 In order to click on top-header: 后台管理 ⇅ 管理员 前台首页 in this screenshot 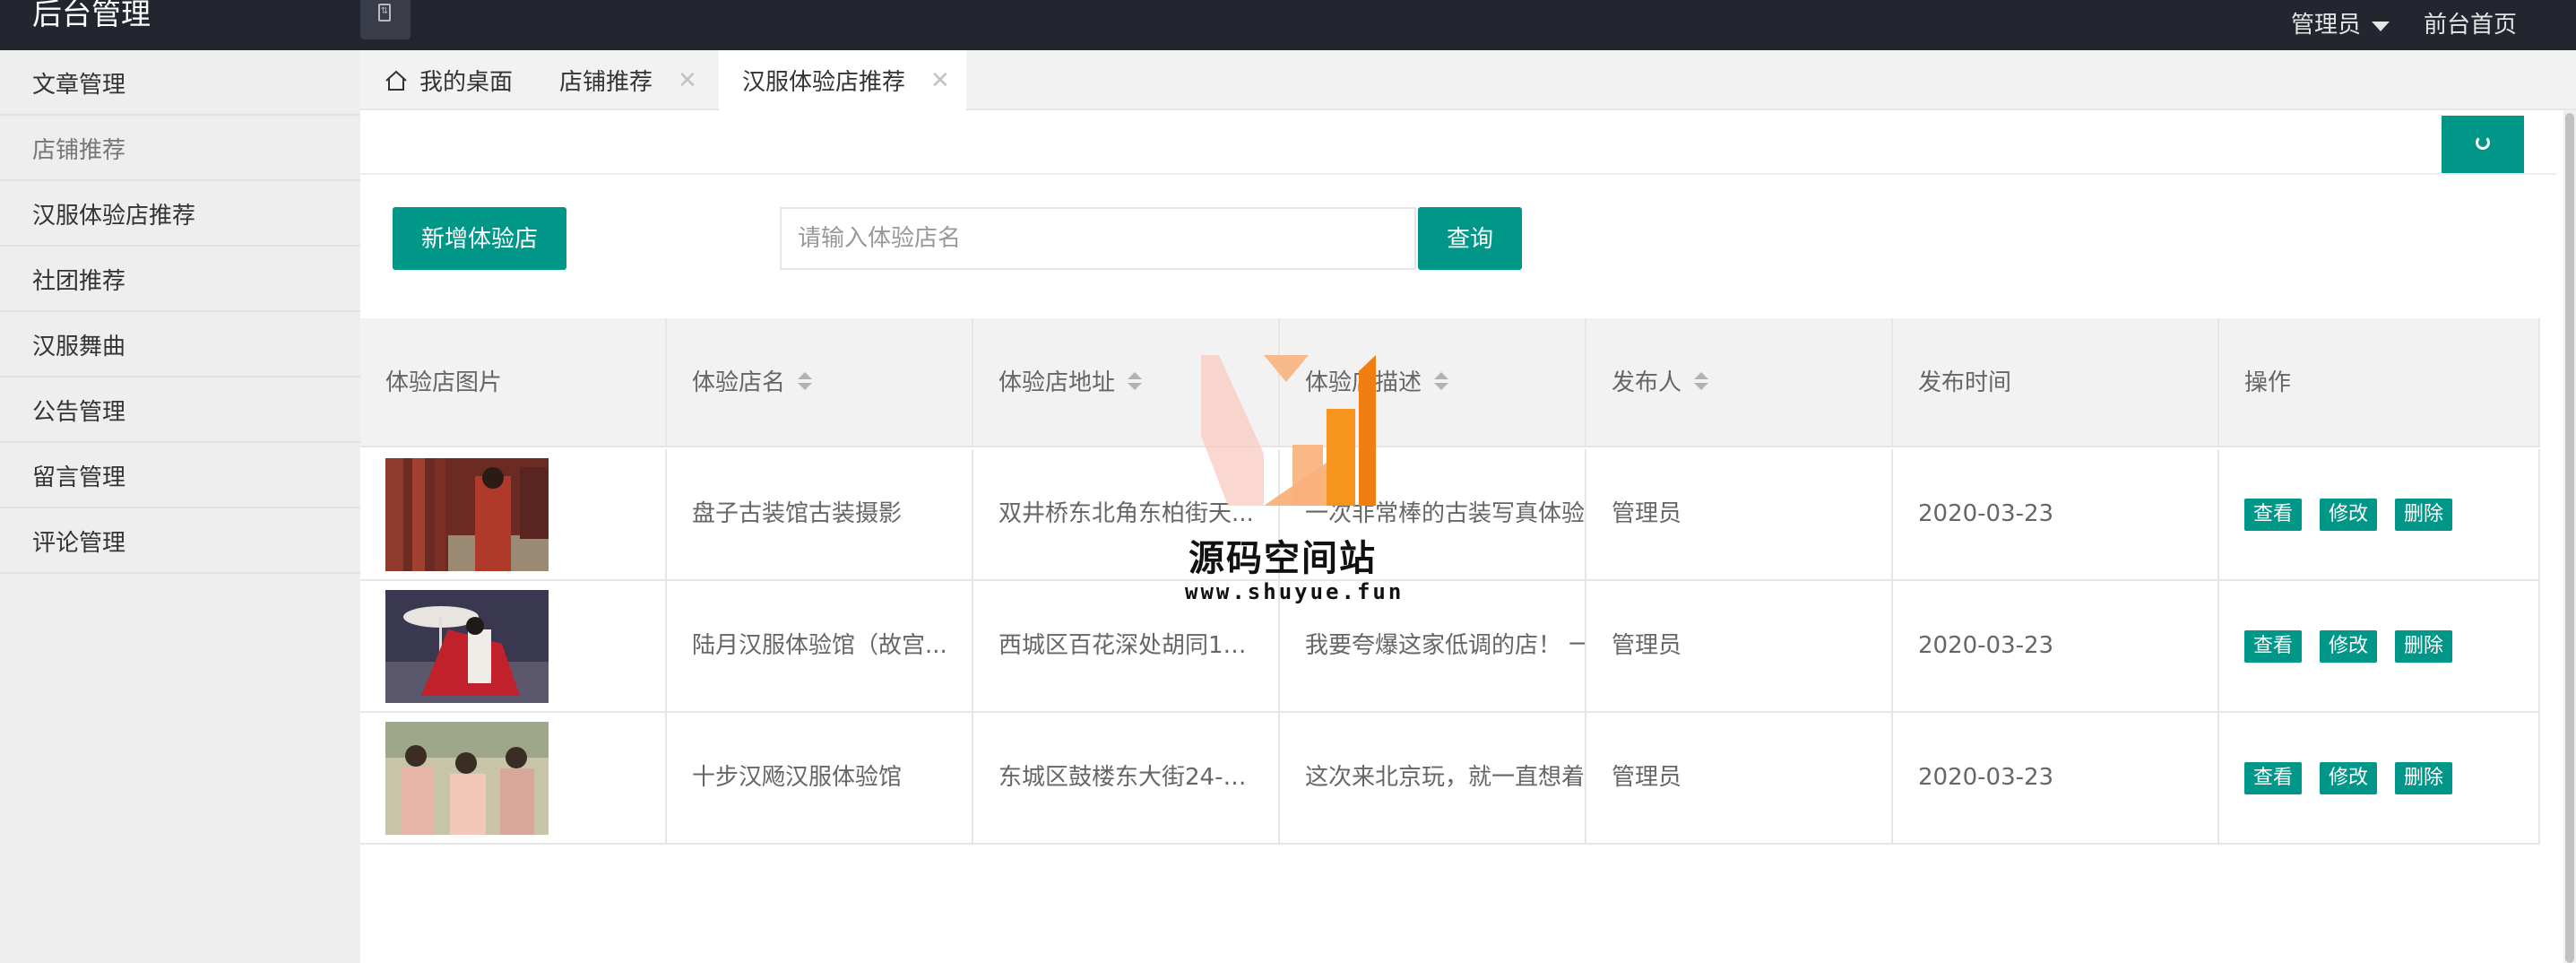, I will do `click(1288, 25)`.